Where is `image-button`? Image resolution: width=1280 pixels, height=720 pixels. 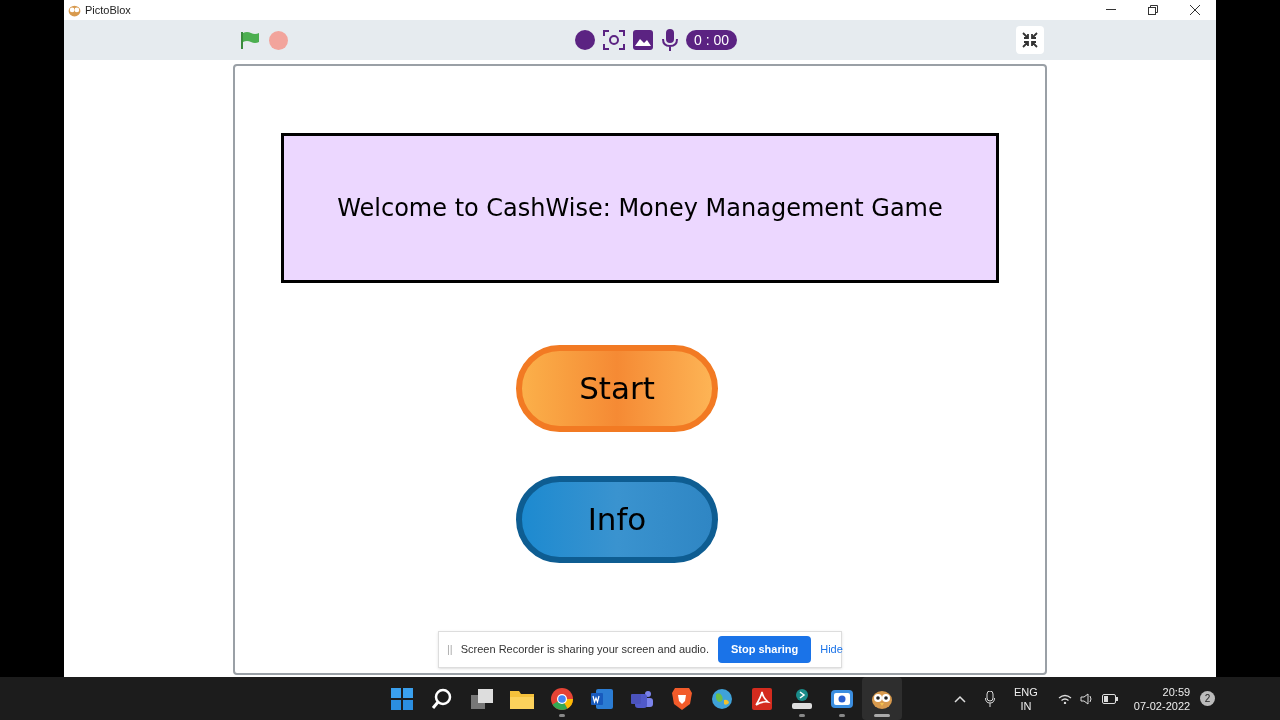
image-button is located at coordinates (642, 39).